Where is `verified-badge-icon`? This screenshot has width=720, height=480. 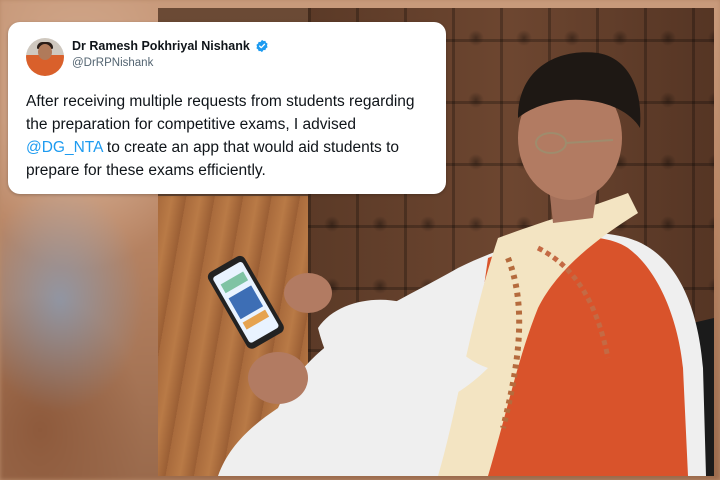 verified-badge-icon is located at coordinates (262, 46).